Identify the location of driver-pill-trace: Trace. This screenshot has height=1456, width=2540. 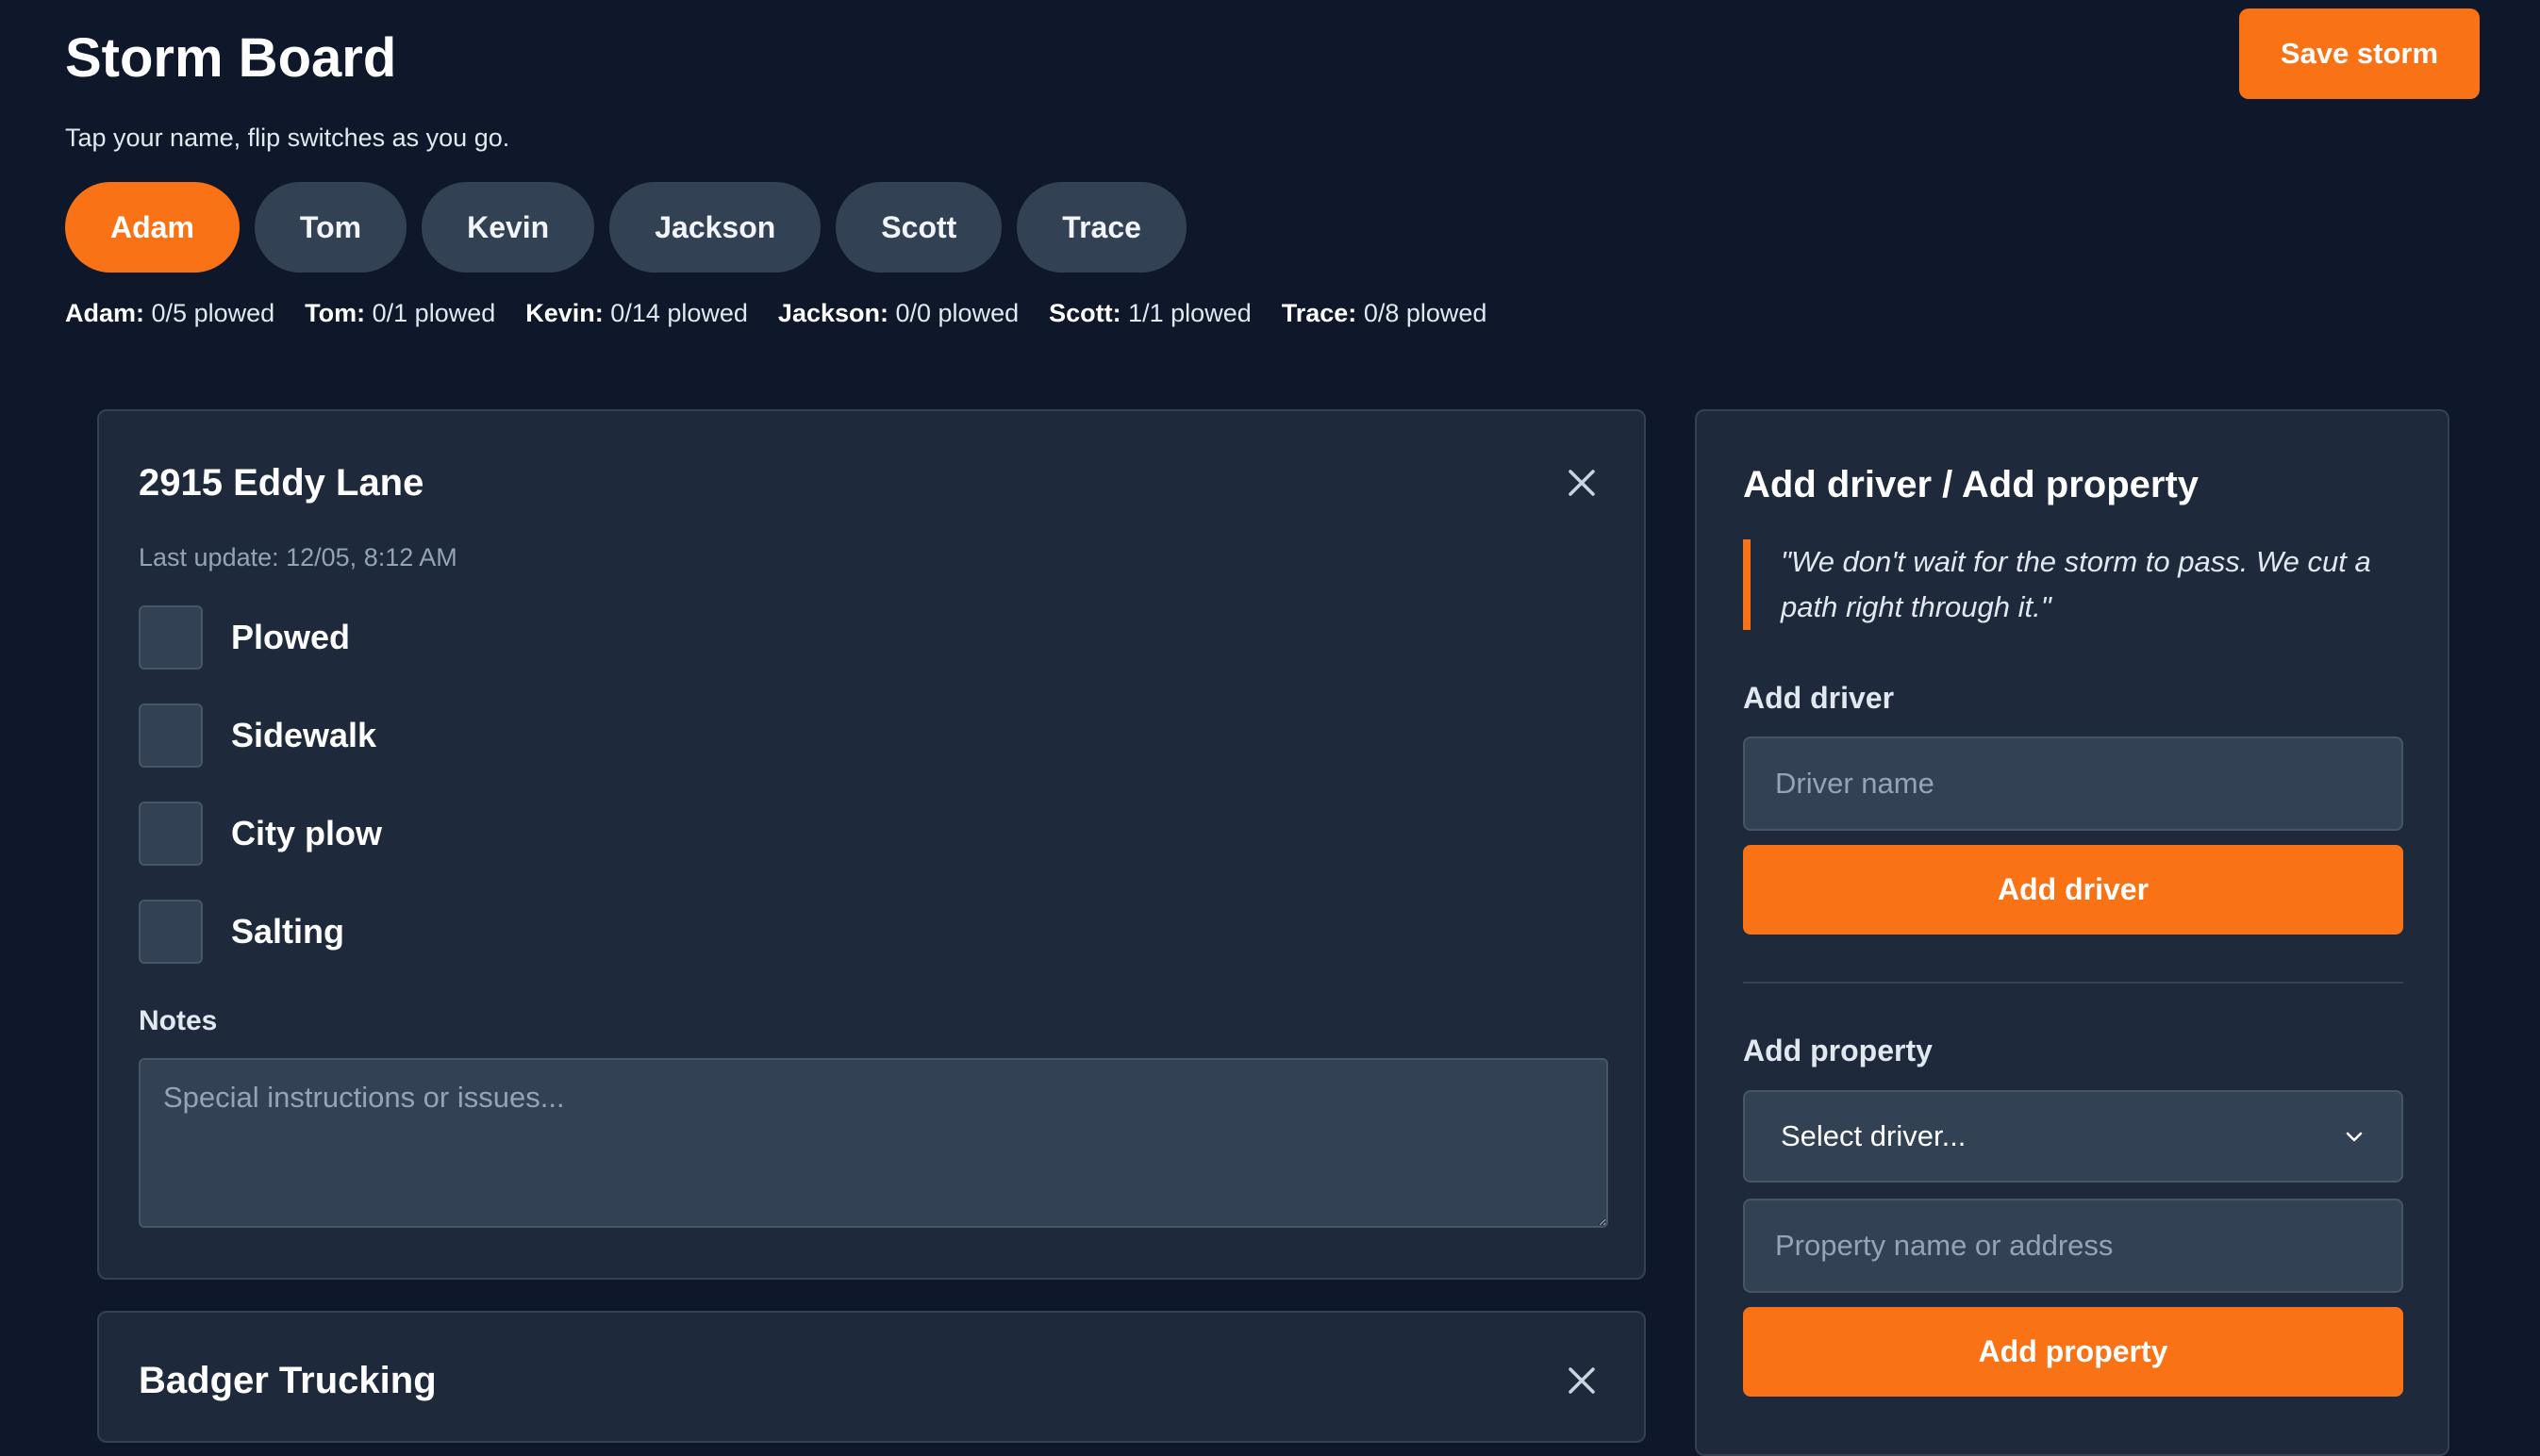
(1102, 227).